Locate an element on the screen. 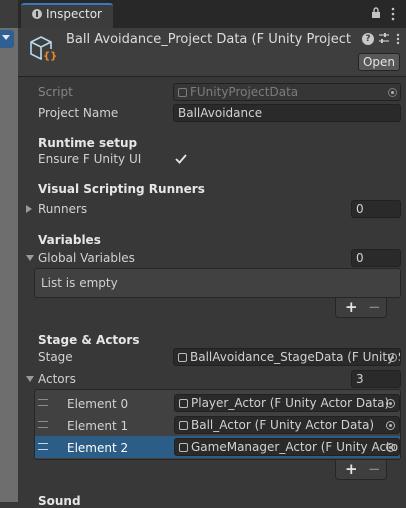 Image resolution: width=406 pixels, height=508 pixels. global-variables-foldout-icon is located at coordinates (30, 258).